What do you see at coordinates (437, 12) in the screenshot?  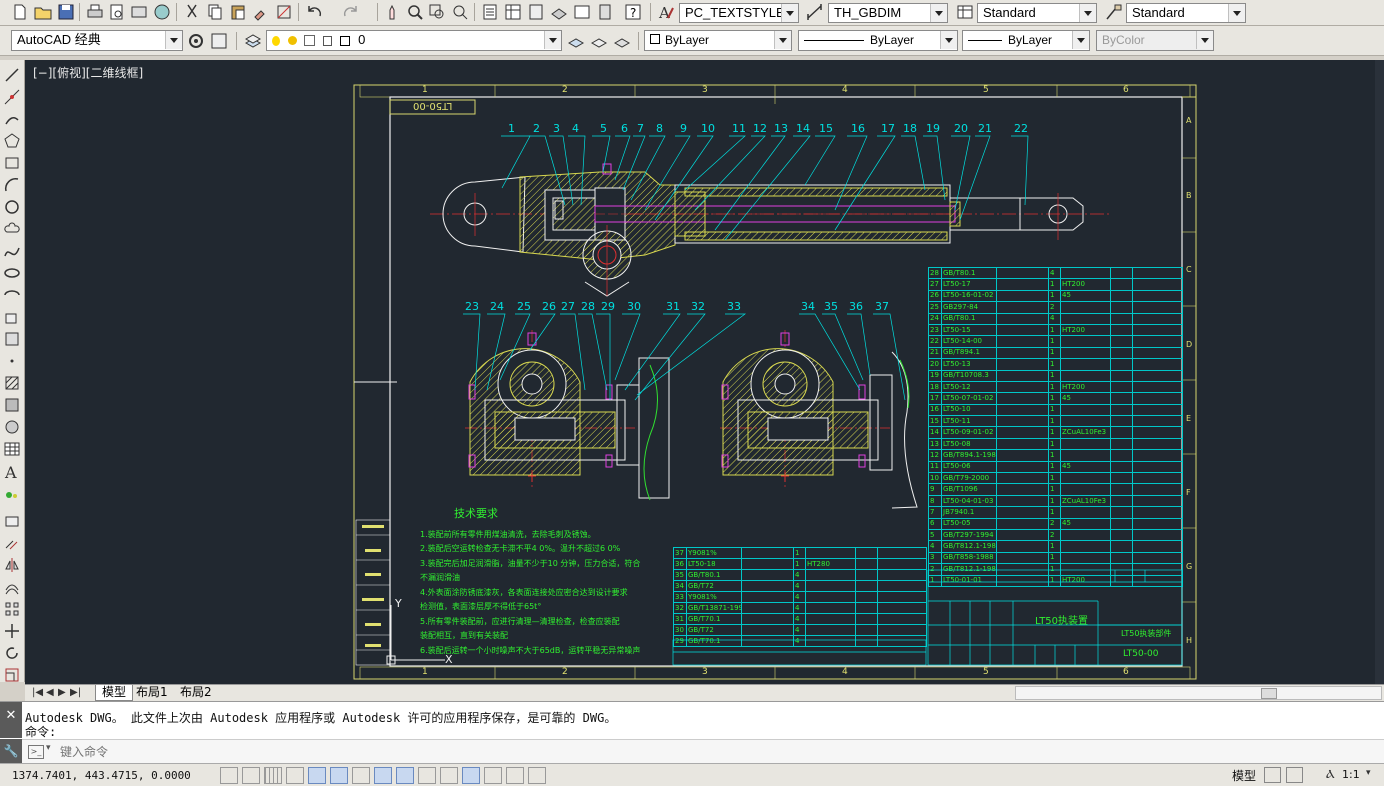 I see `zoom-window-icon` at bounding box center [437, 12].